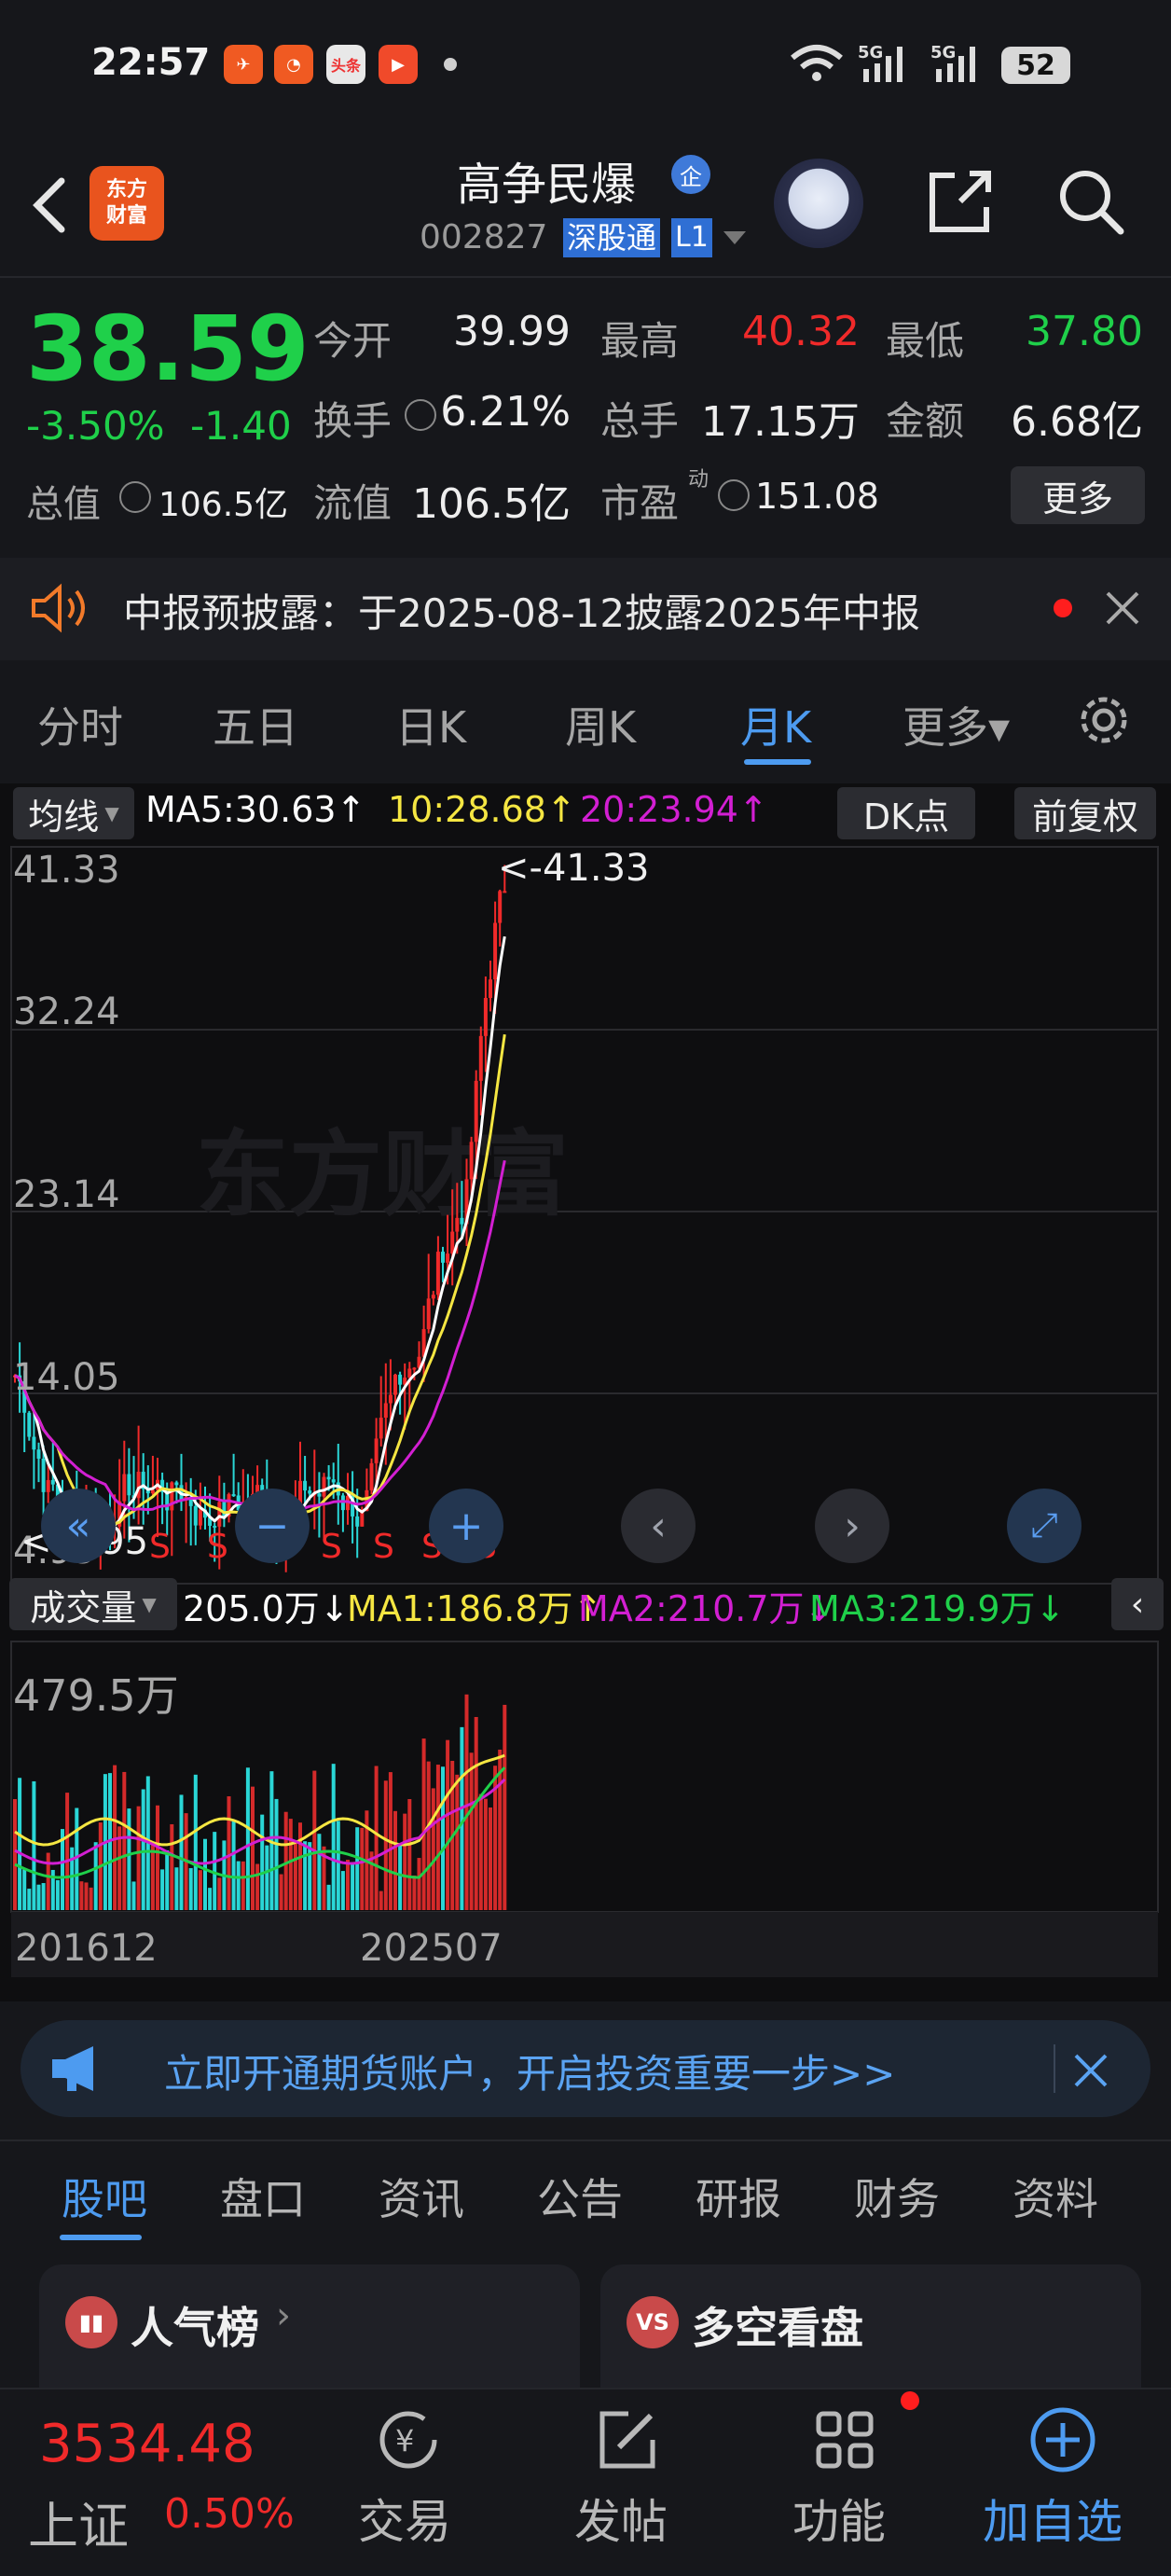 The height and width of the screenshot is (2576, 1171). I want to click on chevron-right-icon: ›, so click(852, 1526).